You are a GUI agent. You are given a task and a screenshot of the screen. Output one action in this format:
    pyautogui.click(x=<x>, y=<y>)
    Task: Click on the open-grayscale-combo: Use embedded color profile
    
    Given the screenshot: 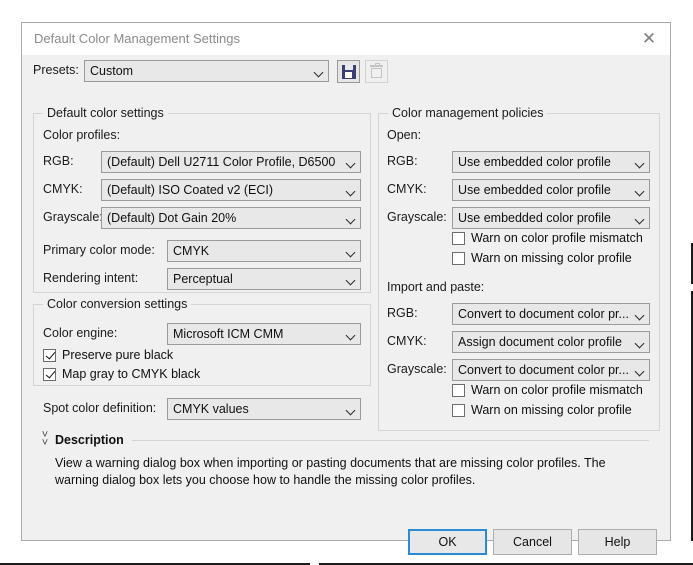 What is the action you would take?
    pyautogui.click(x=551, y=218)
    